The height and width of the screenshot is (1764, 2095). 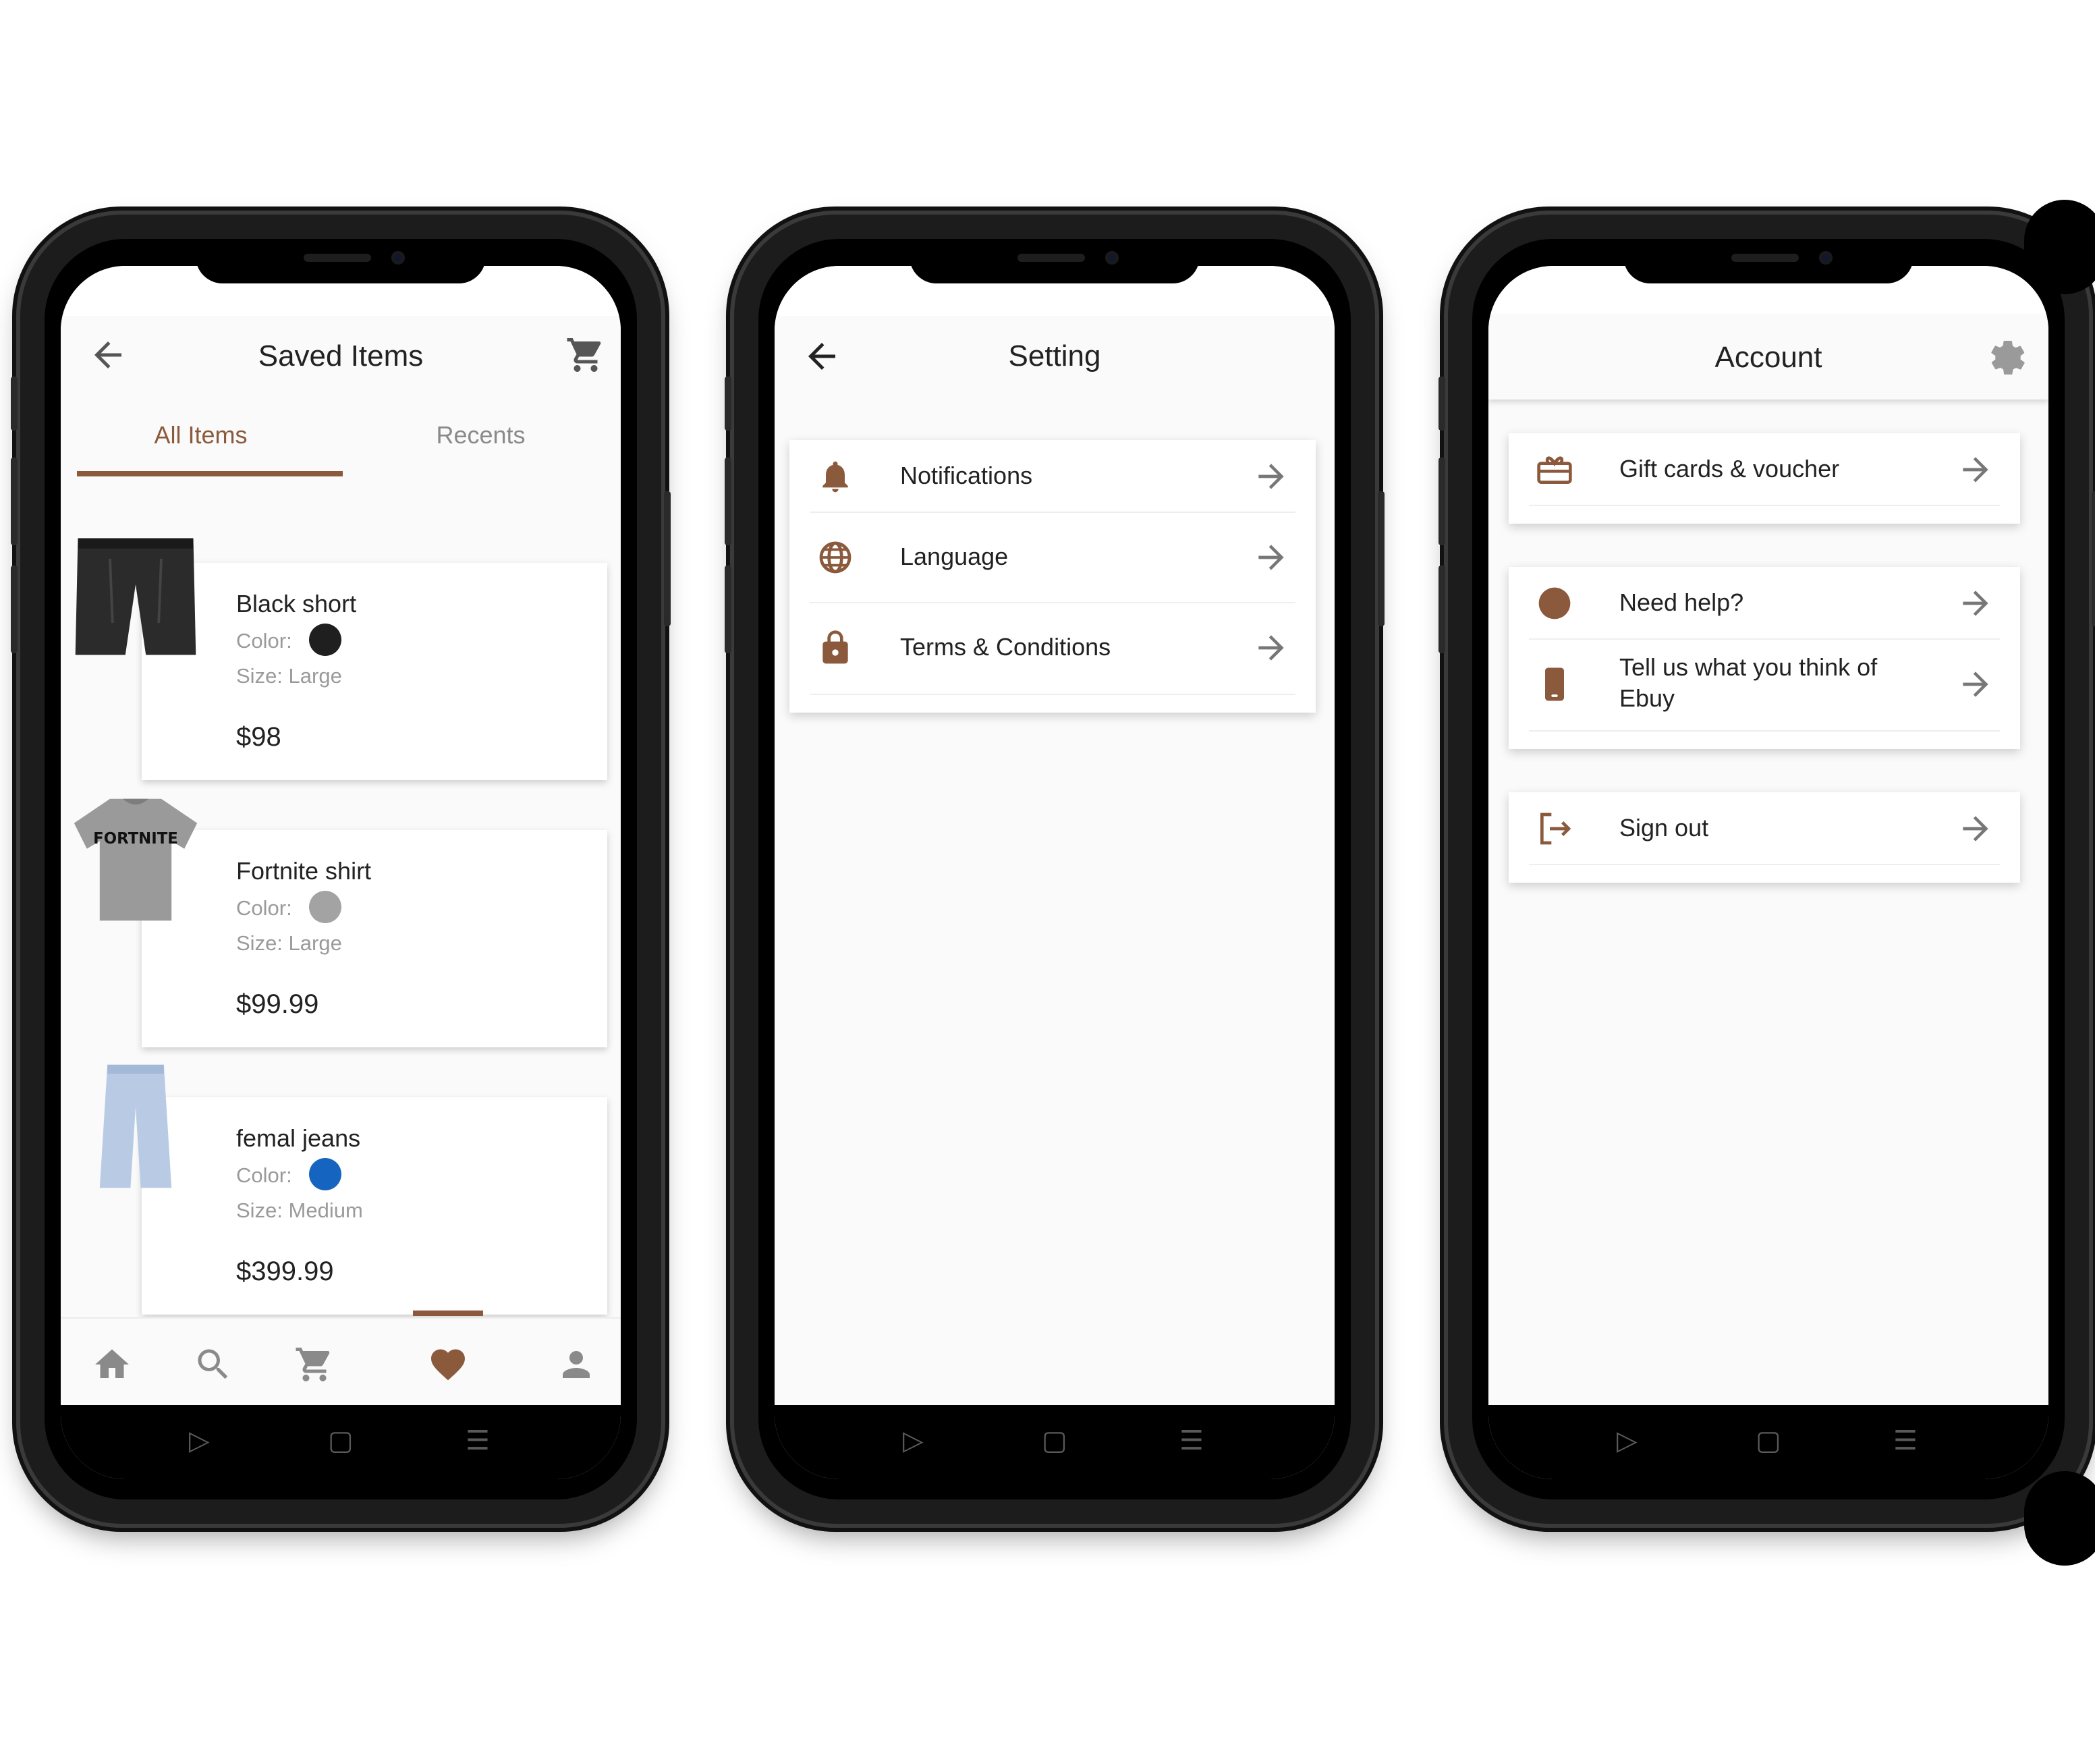 I want to click on app-bar: Saved Items, so click(x=341, y=356).